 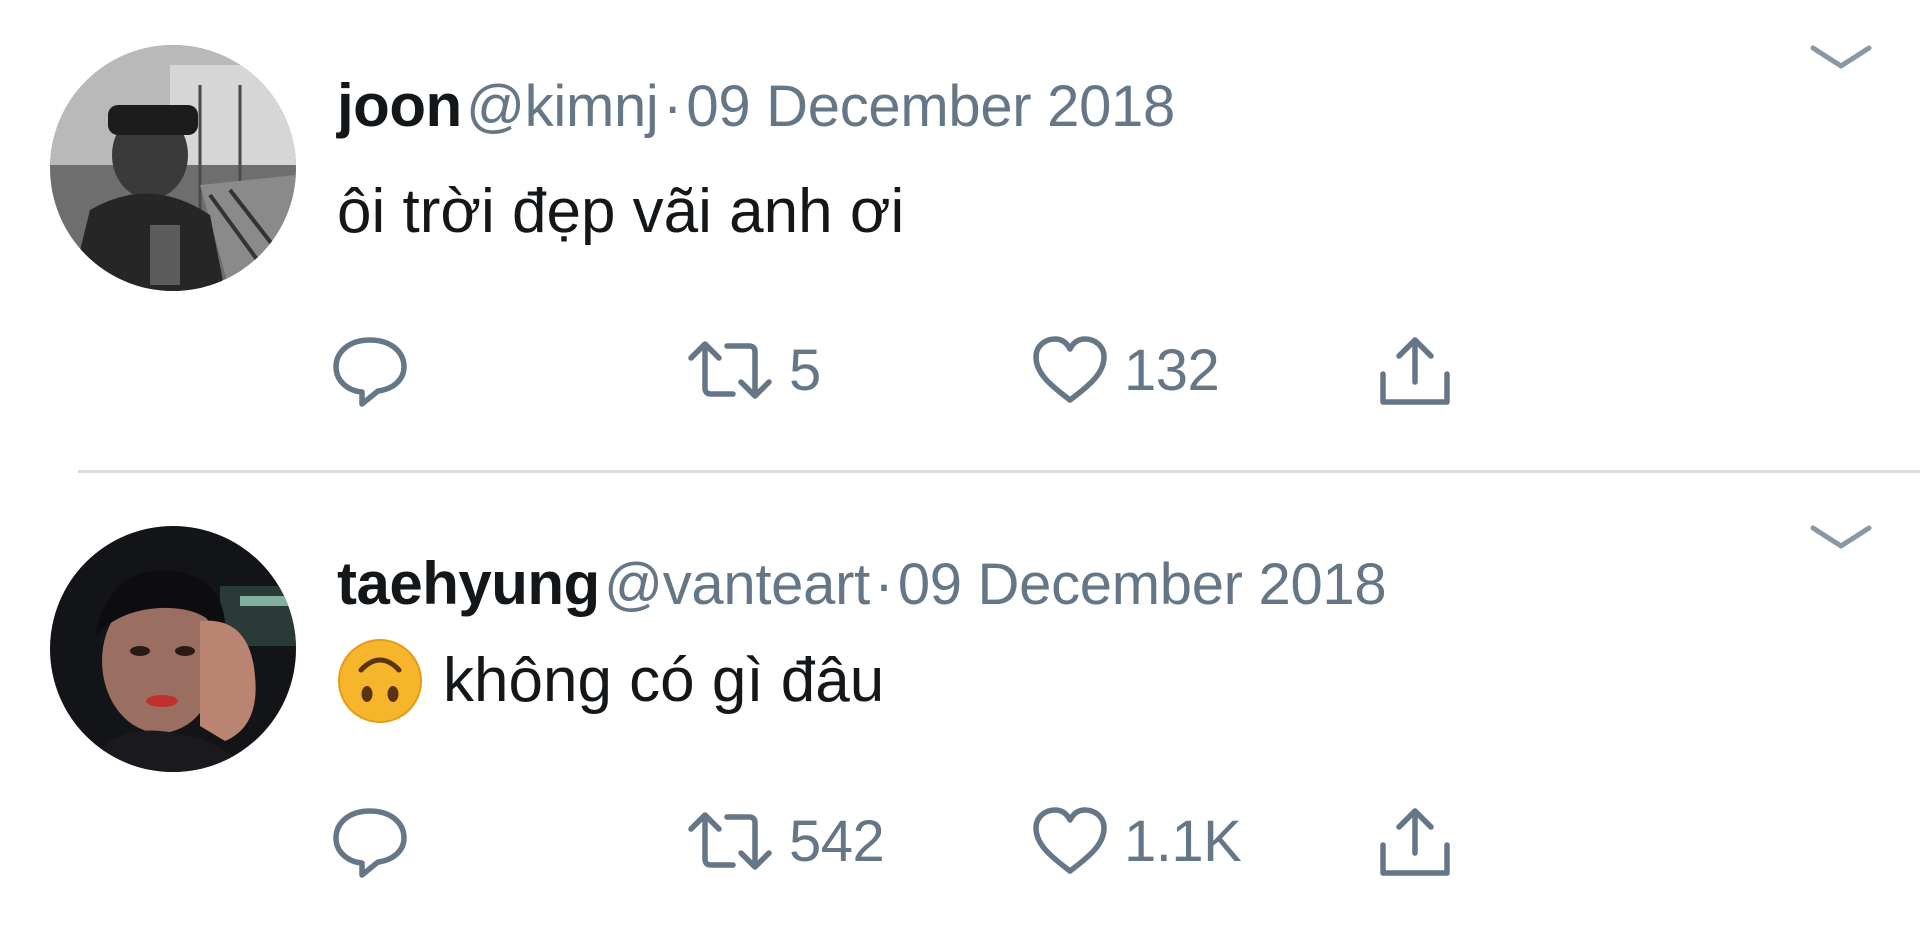 I want to click on tweet-text-content: không có gì đâu, so click(x=664, y=680).